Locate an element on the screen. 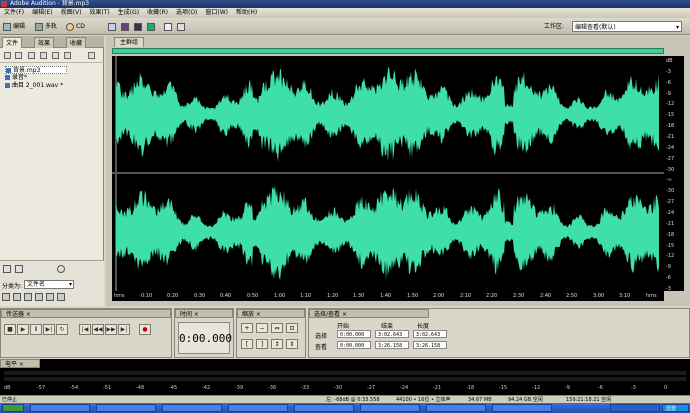  tab-files: 文件 is located at coordinates (12, 42).